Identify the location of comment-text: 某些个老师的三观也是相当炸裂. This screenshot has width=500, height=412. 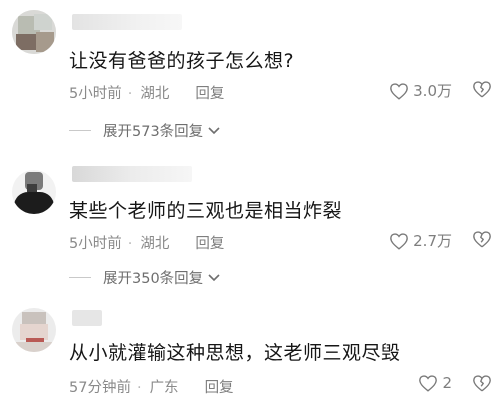
(206, 211).